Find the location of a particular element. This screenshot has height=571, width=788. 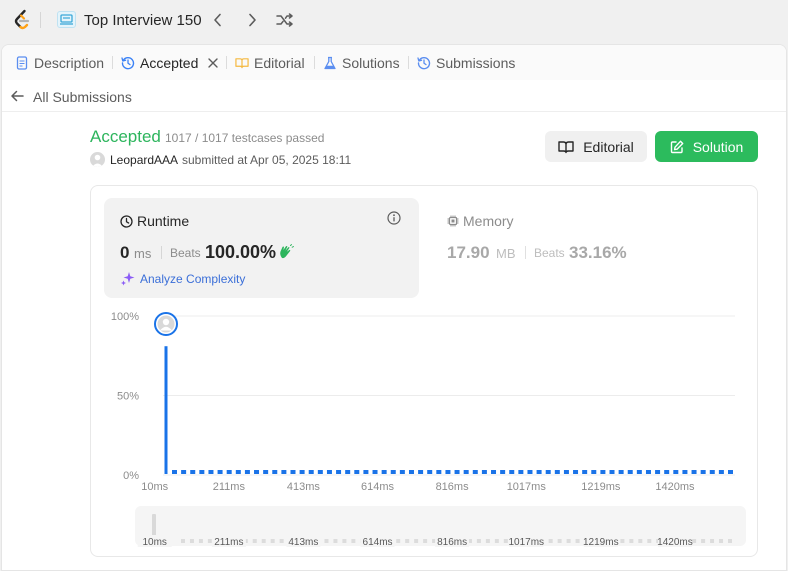

flask-icon is located at coordinates (330, 63).